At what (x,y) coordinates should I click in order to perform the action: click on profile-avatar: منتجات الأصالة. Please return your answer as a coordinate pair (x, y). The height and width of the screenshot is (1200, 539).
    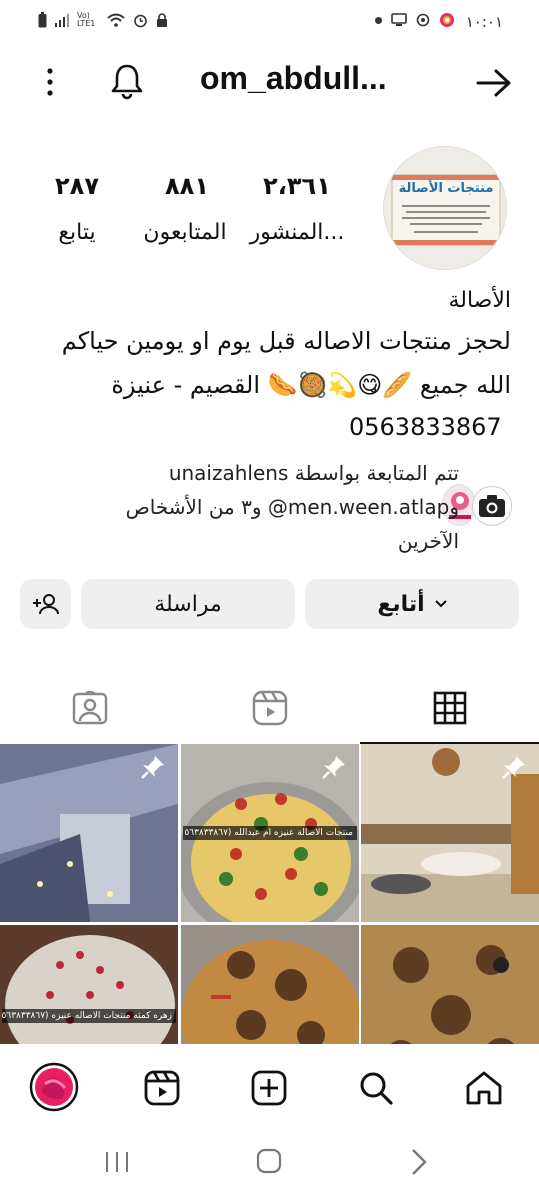
    Looking at the image, I should click on (445, 208).